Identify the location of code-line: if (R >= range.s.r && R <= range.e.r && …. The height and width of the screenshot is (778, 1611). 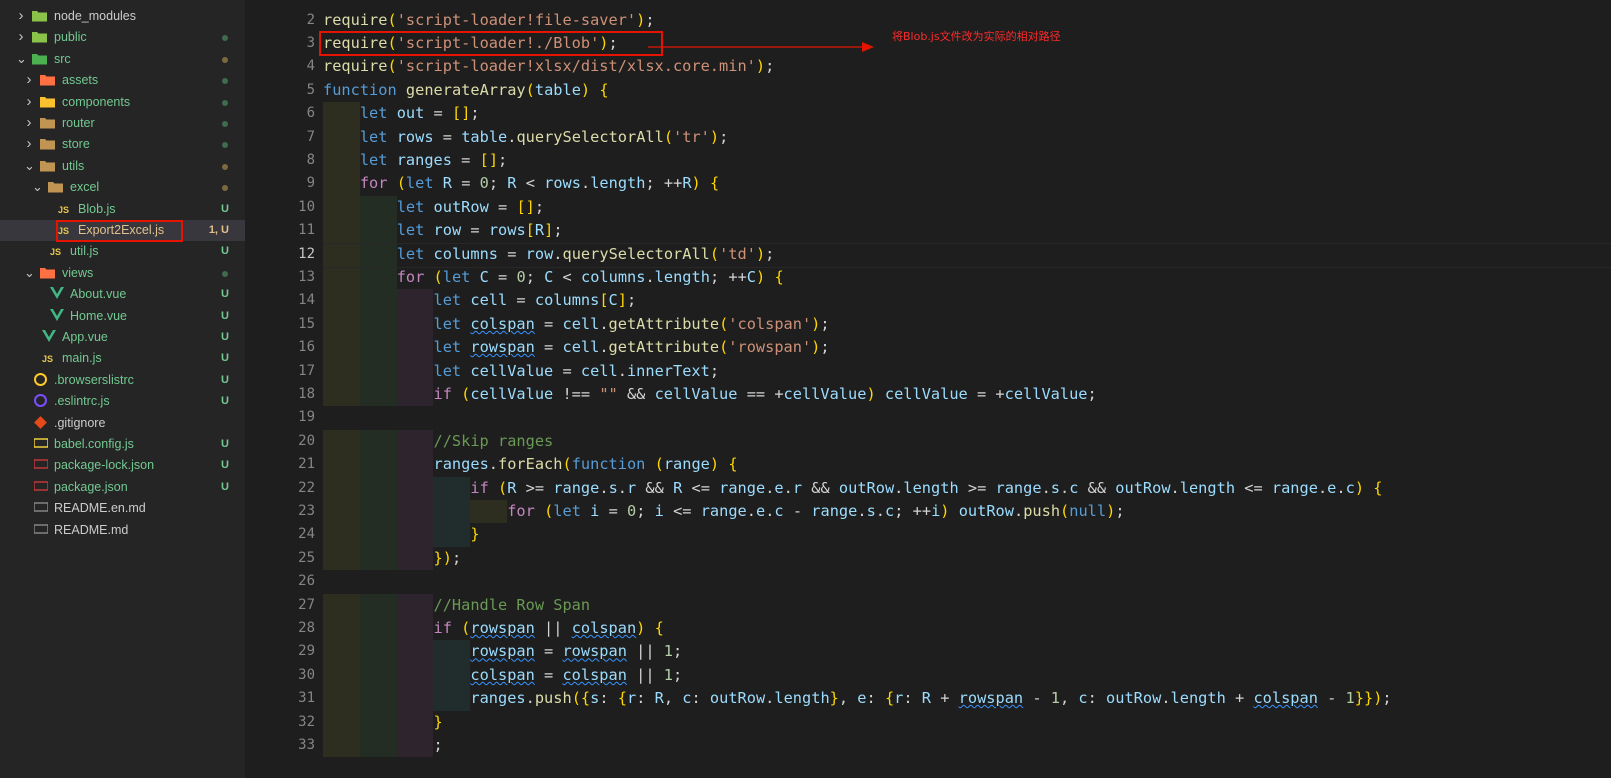
(852, 488).